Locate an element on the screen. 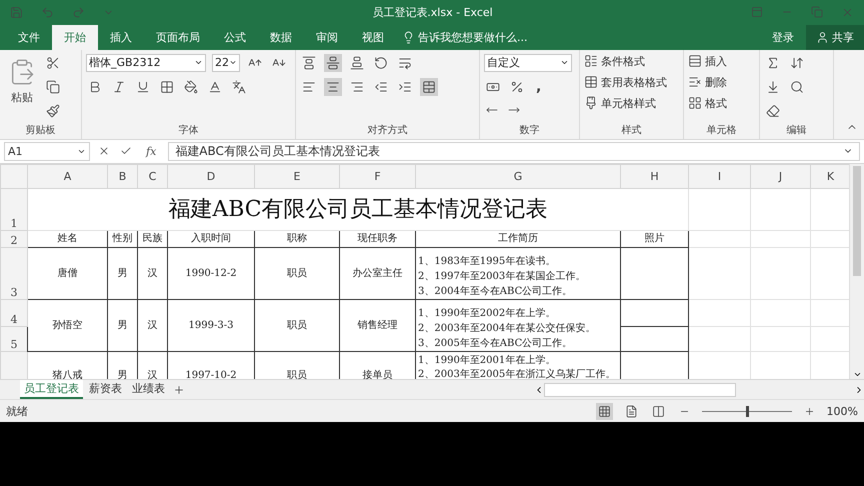  fill-color-icon is located at coordinates (191, 87).